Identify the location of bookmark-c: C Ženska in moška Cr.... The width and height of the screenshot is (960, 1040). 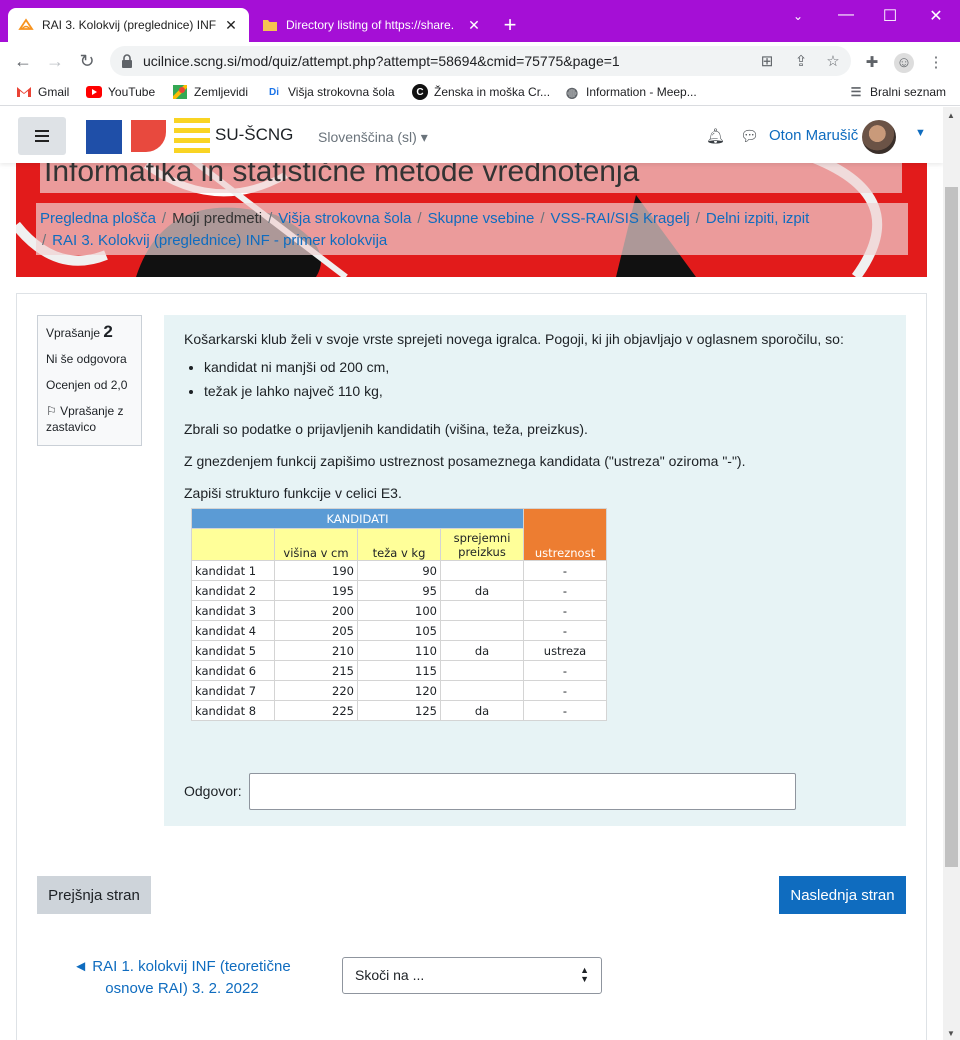
(481, 92).